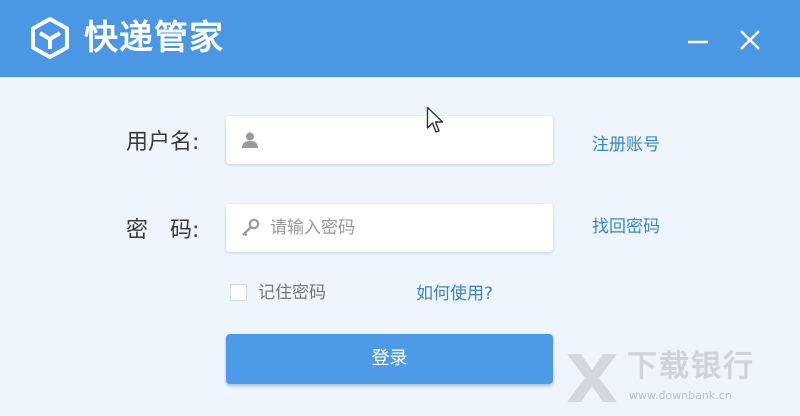  Describe the element at coordinates (750, 40) in the screenshot. I see `close-icon` at that location.